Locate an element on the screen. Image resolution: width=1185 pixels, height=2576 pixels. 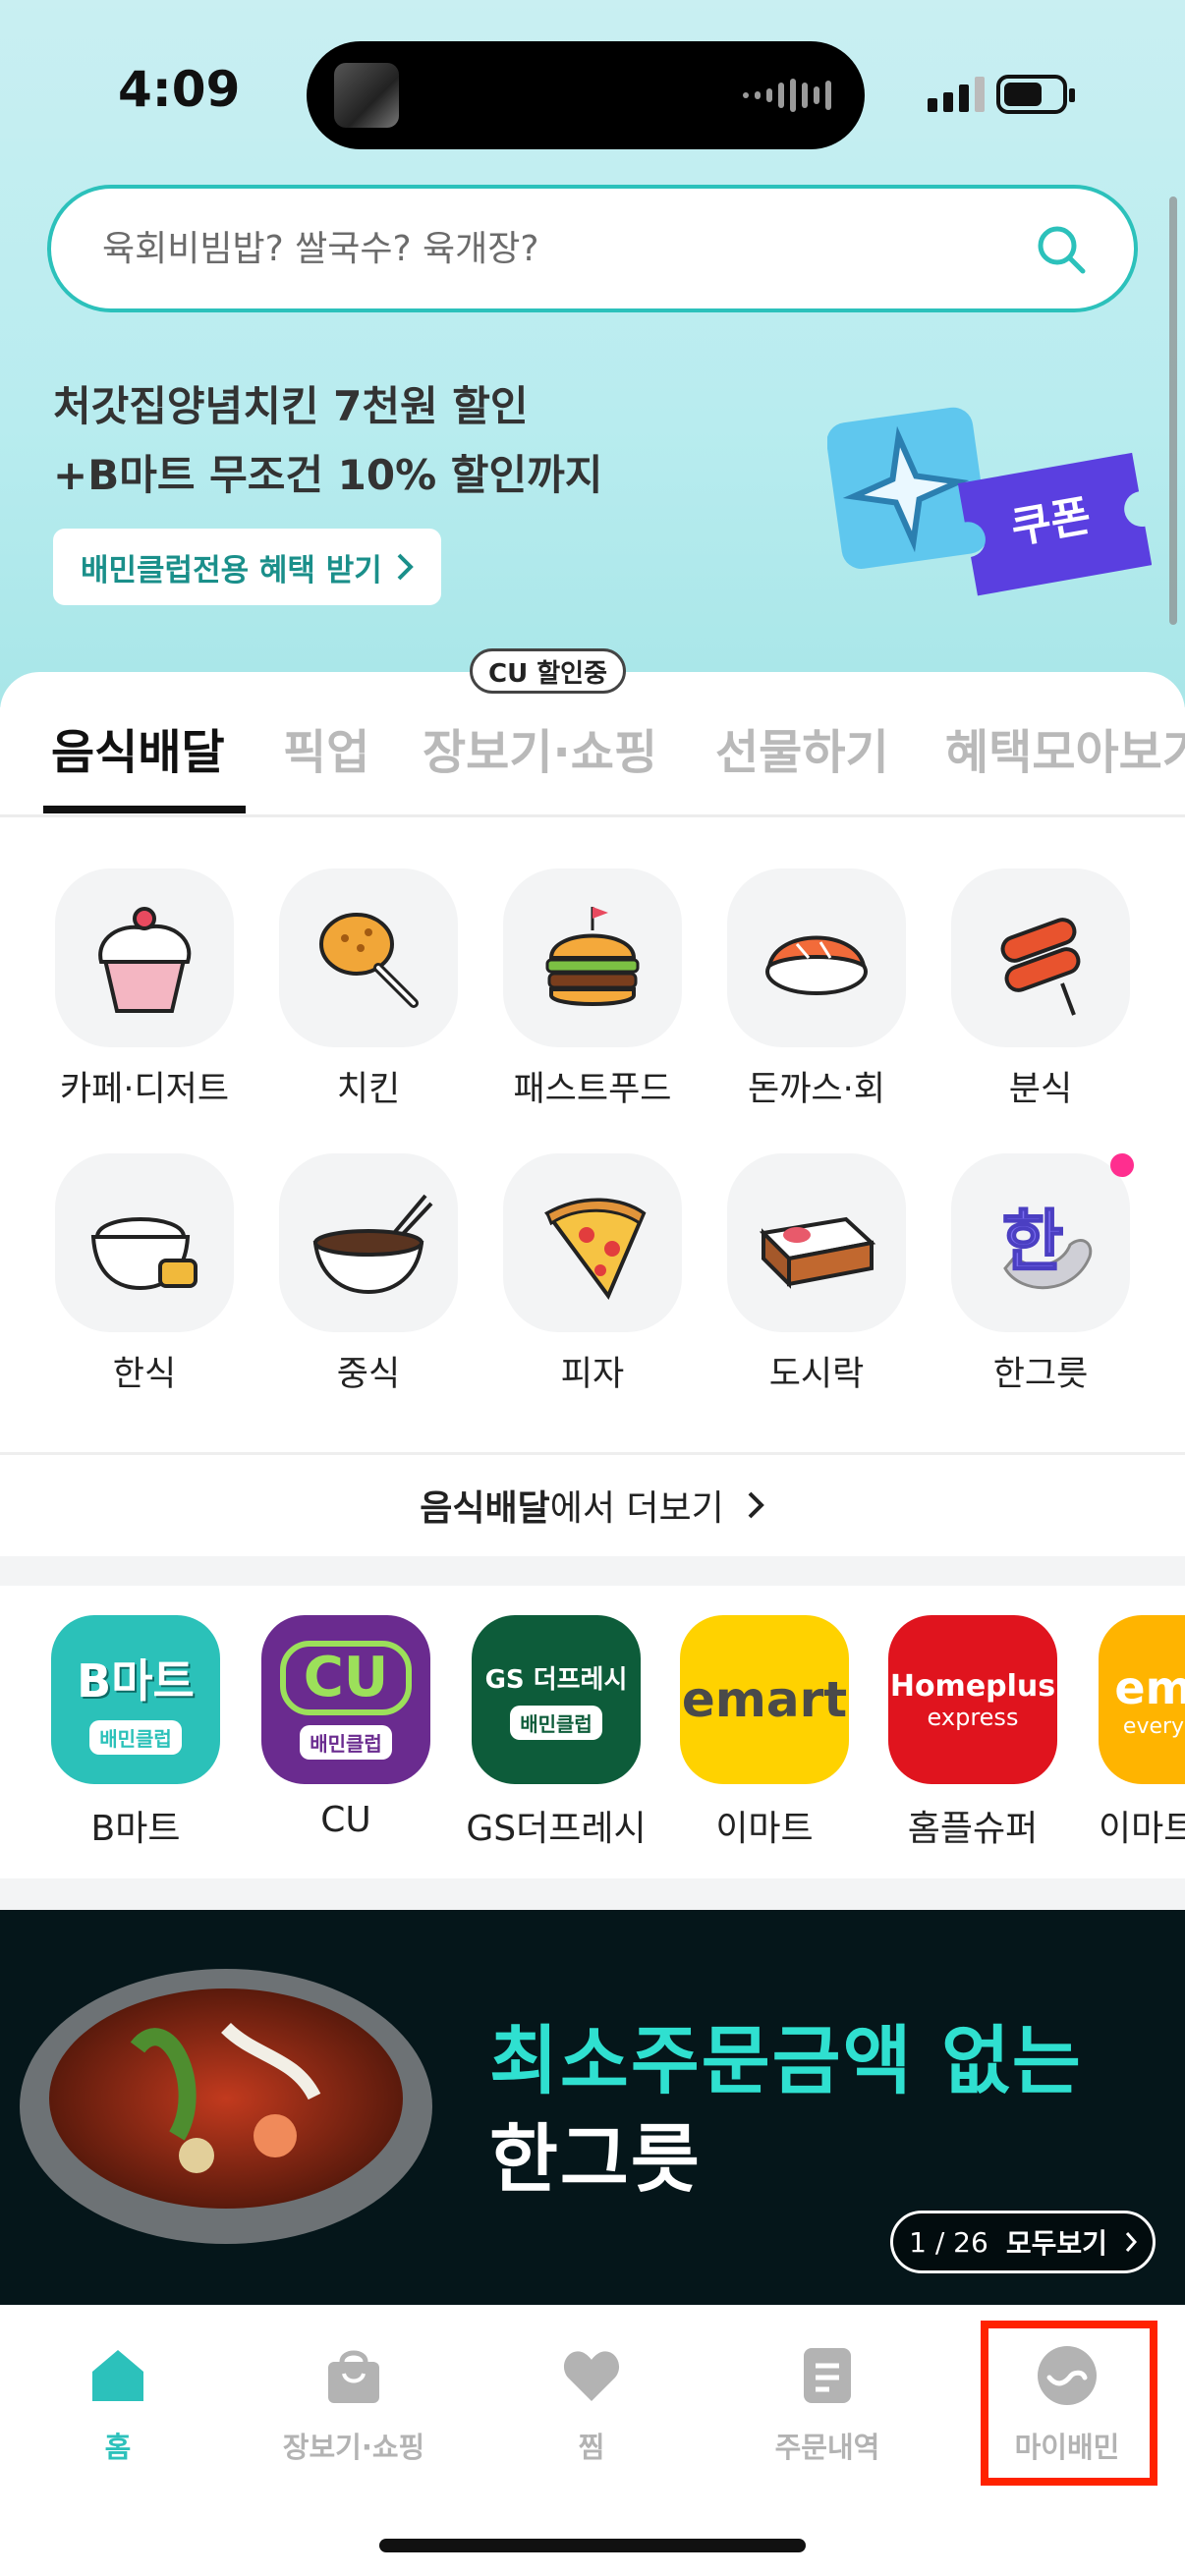
nav-shopping: 장보기·쇼핑 is located at coordinates (353, 2405).